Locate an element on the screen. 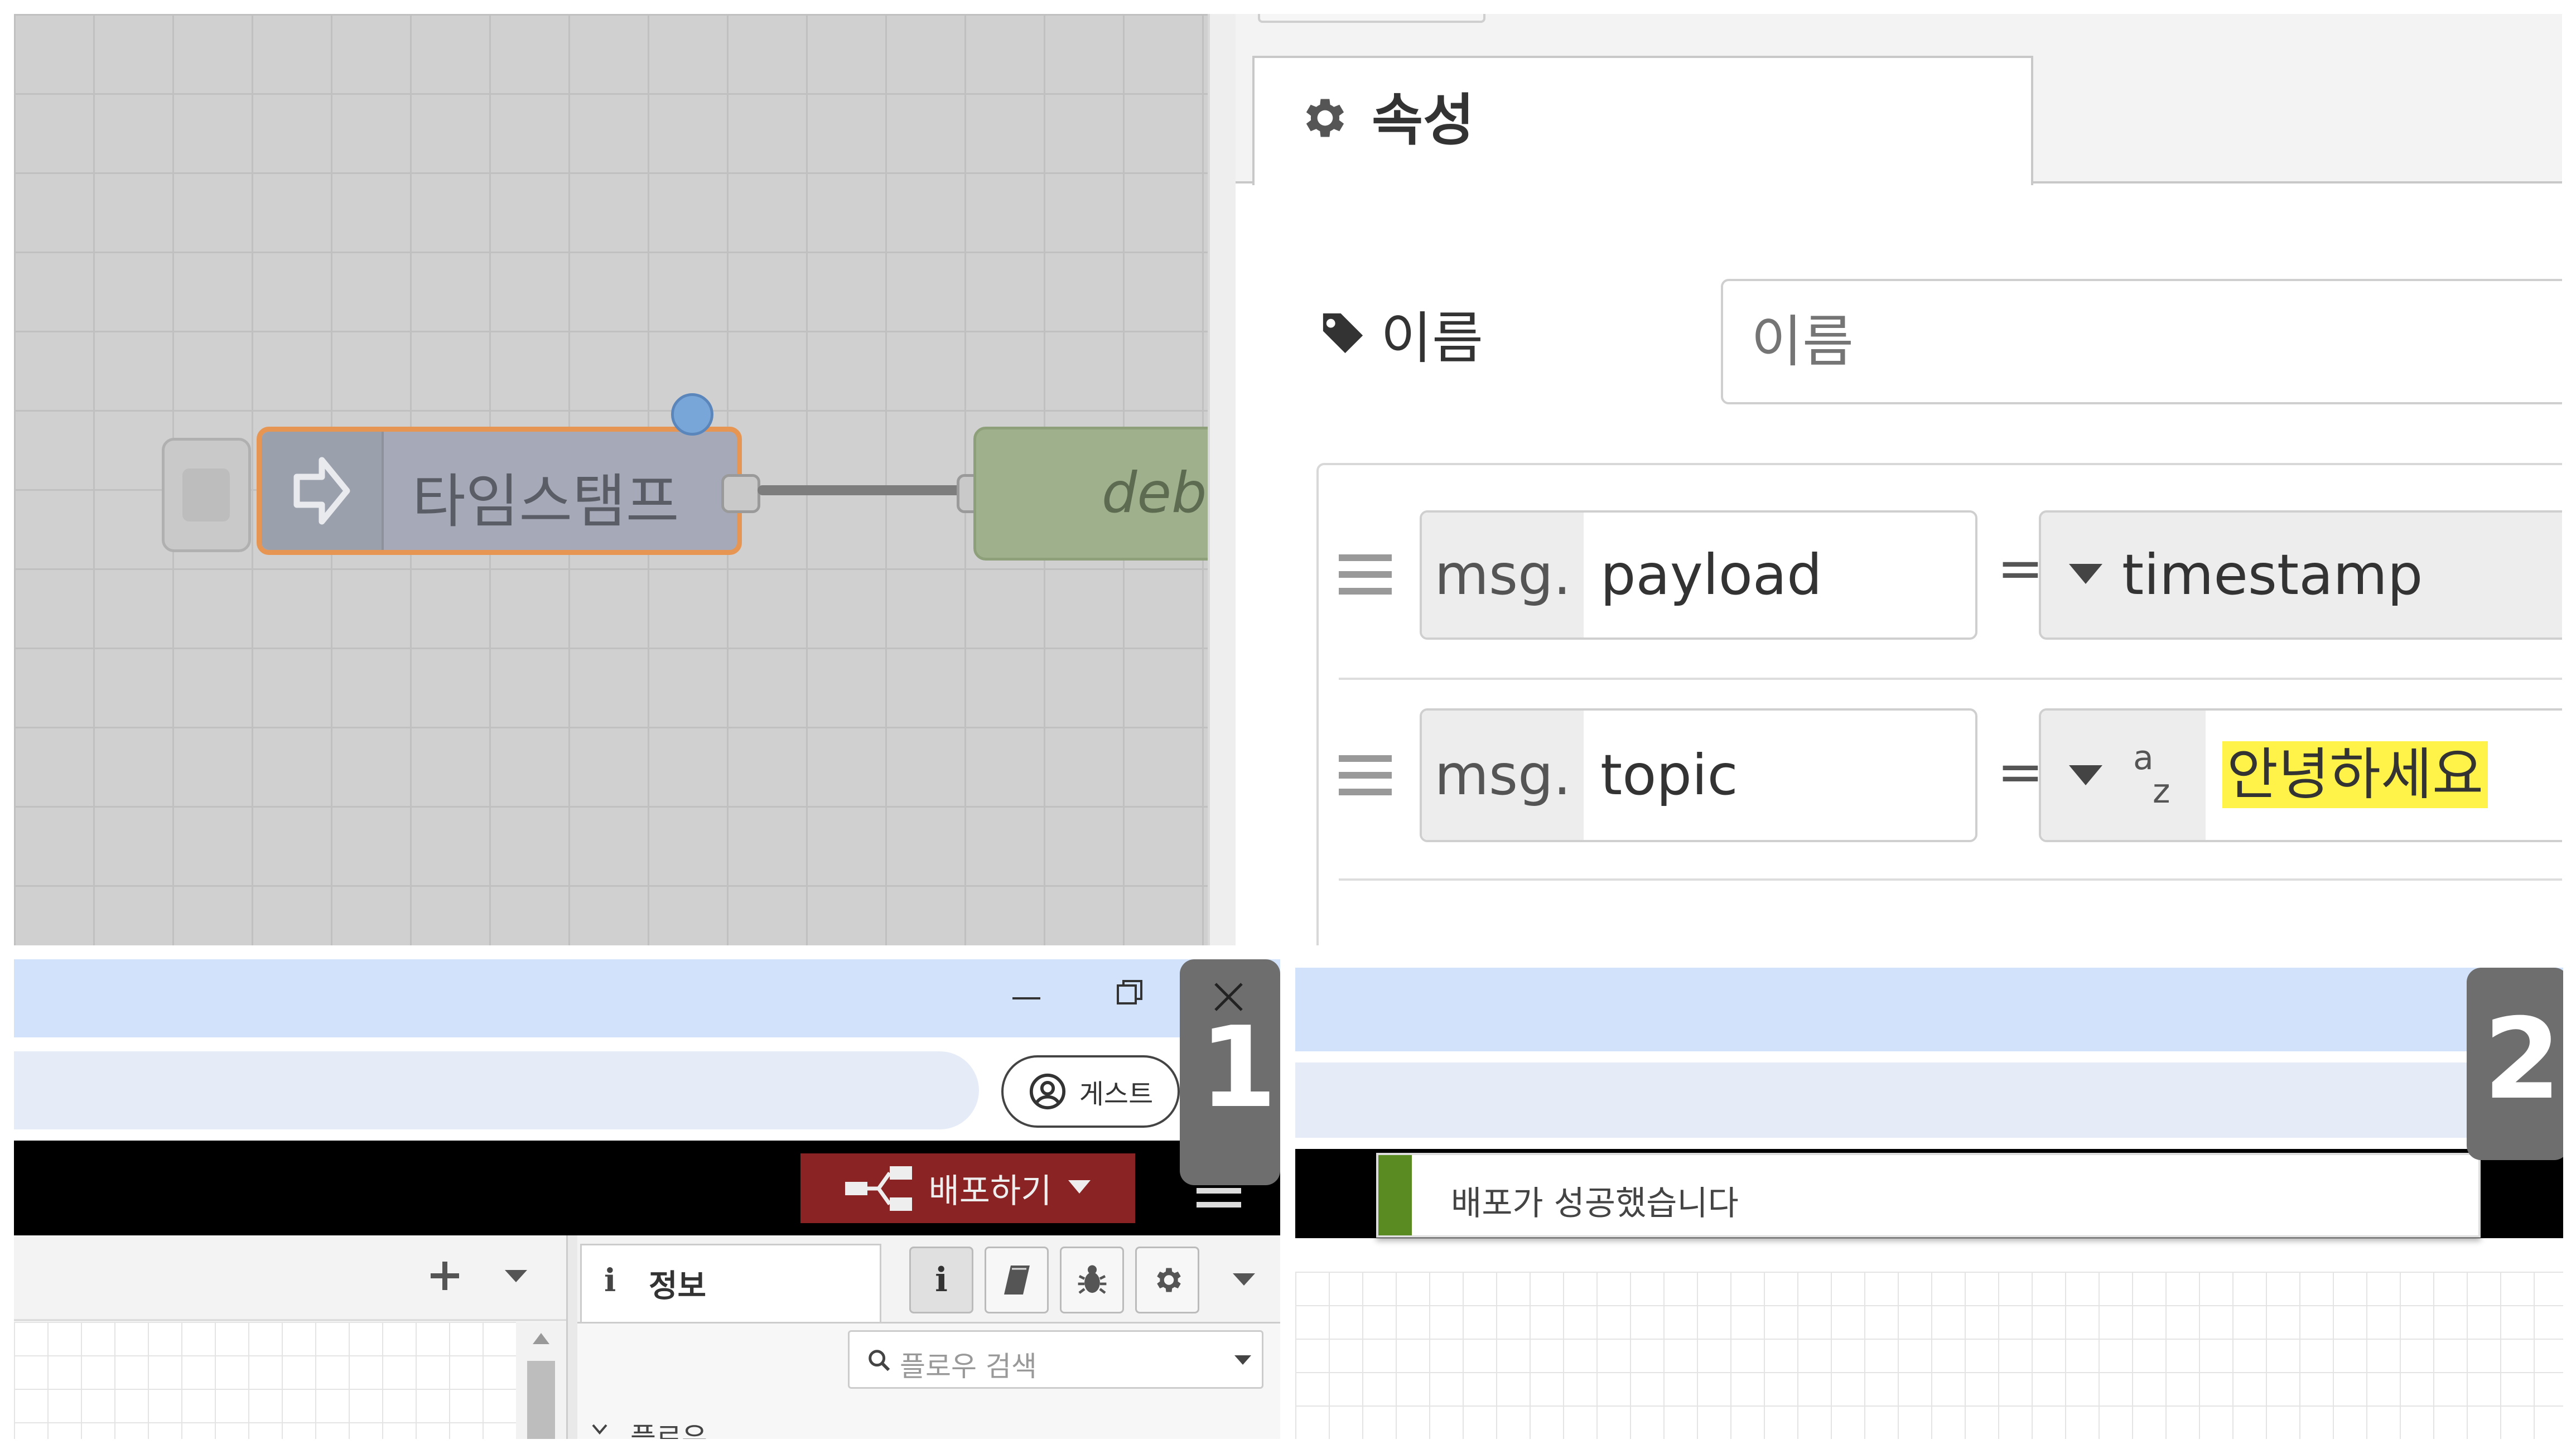 The image size is (2576, 1449). debug-node: debu is located at coordinates (1090, 494).